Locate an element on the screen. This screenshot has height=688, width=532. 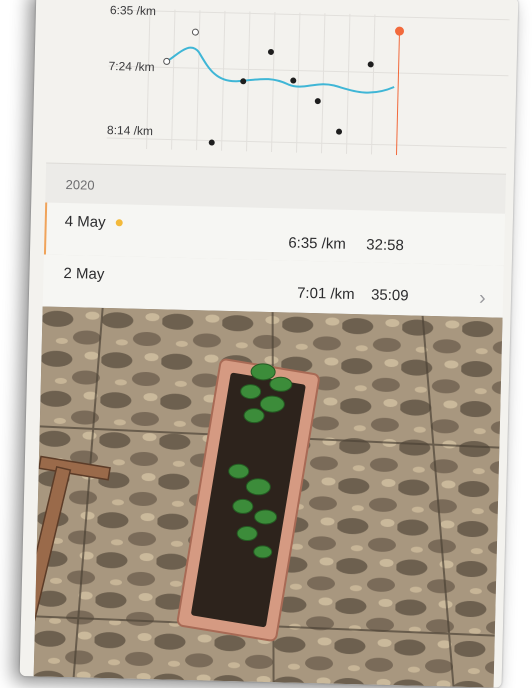
run-date-row: 2 May is located at coordinates (83, 274).